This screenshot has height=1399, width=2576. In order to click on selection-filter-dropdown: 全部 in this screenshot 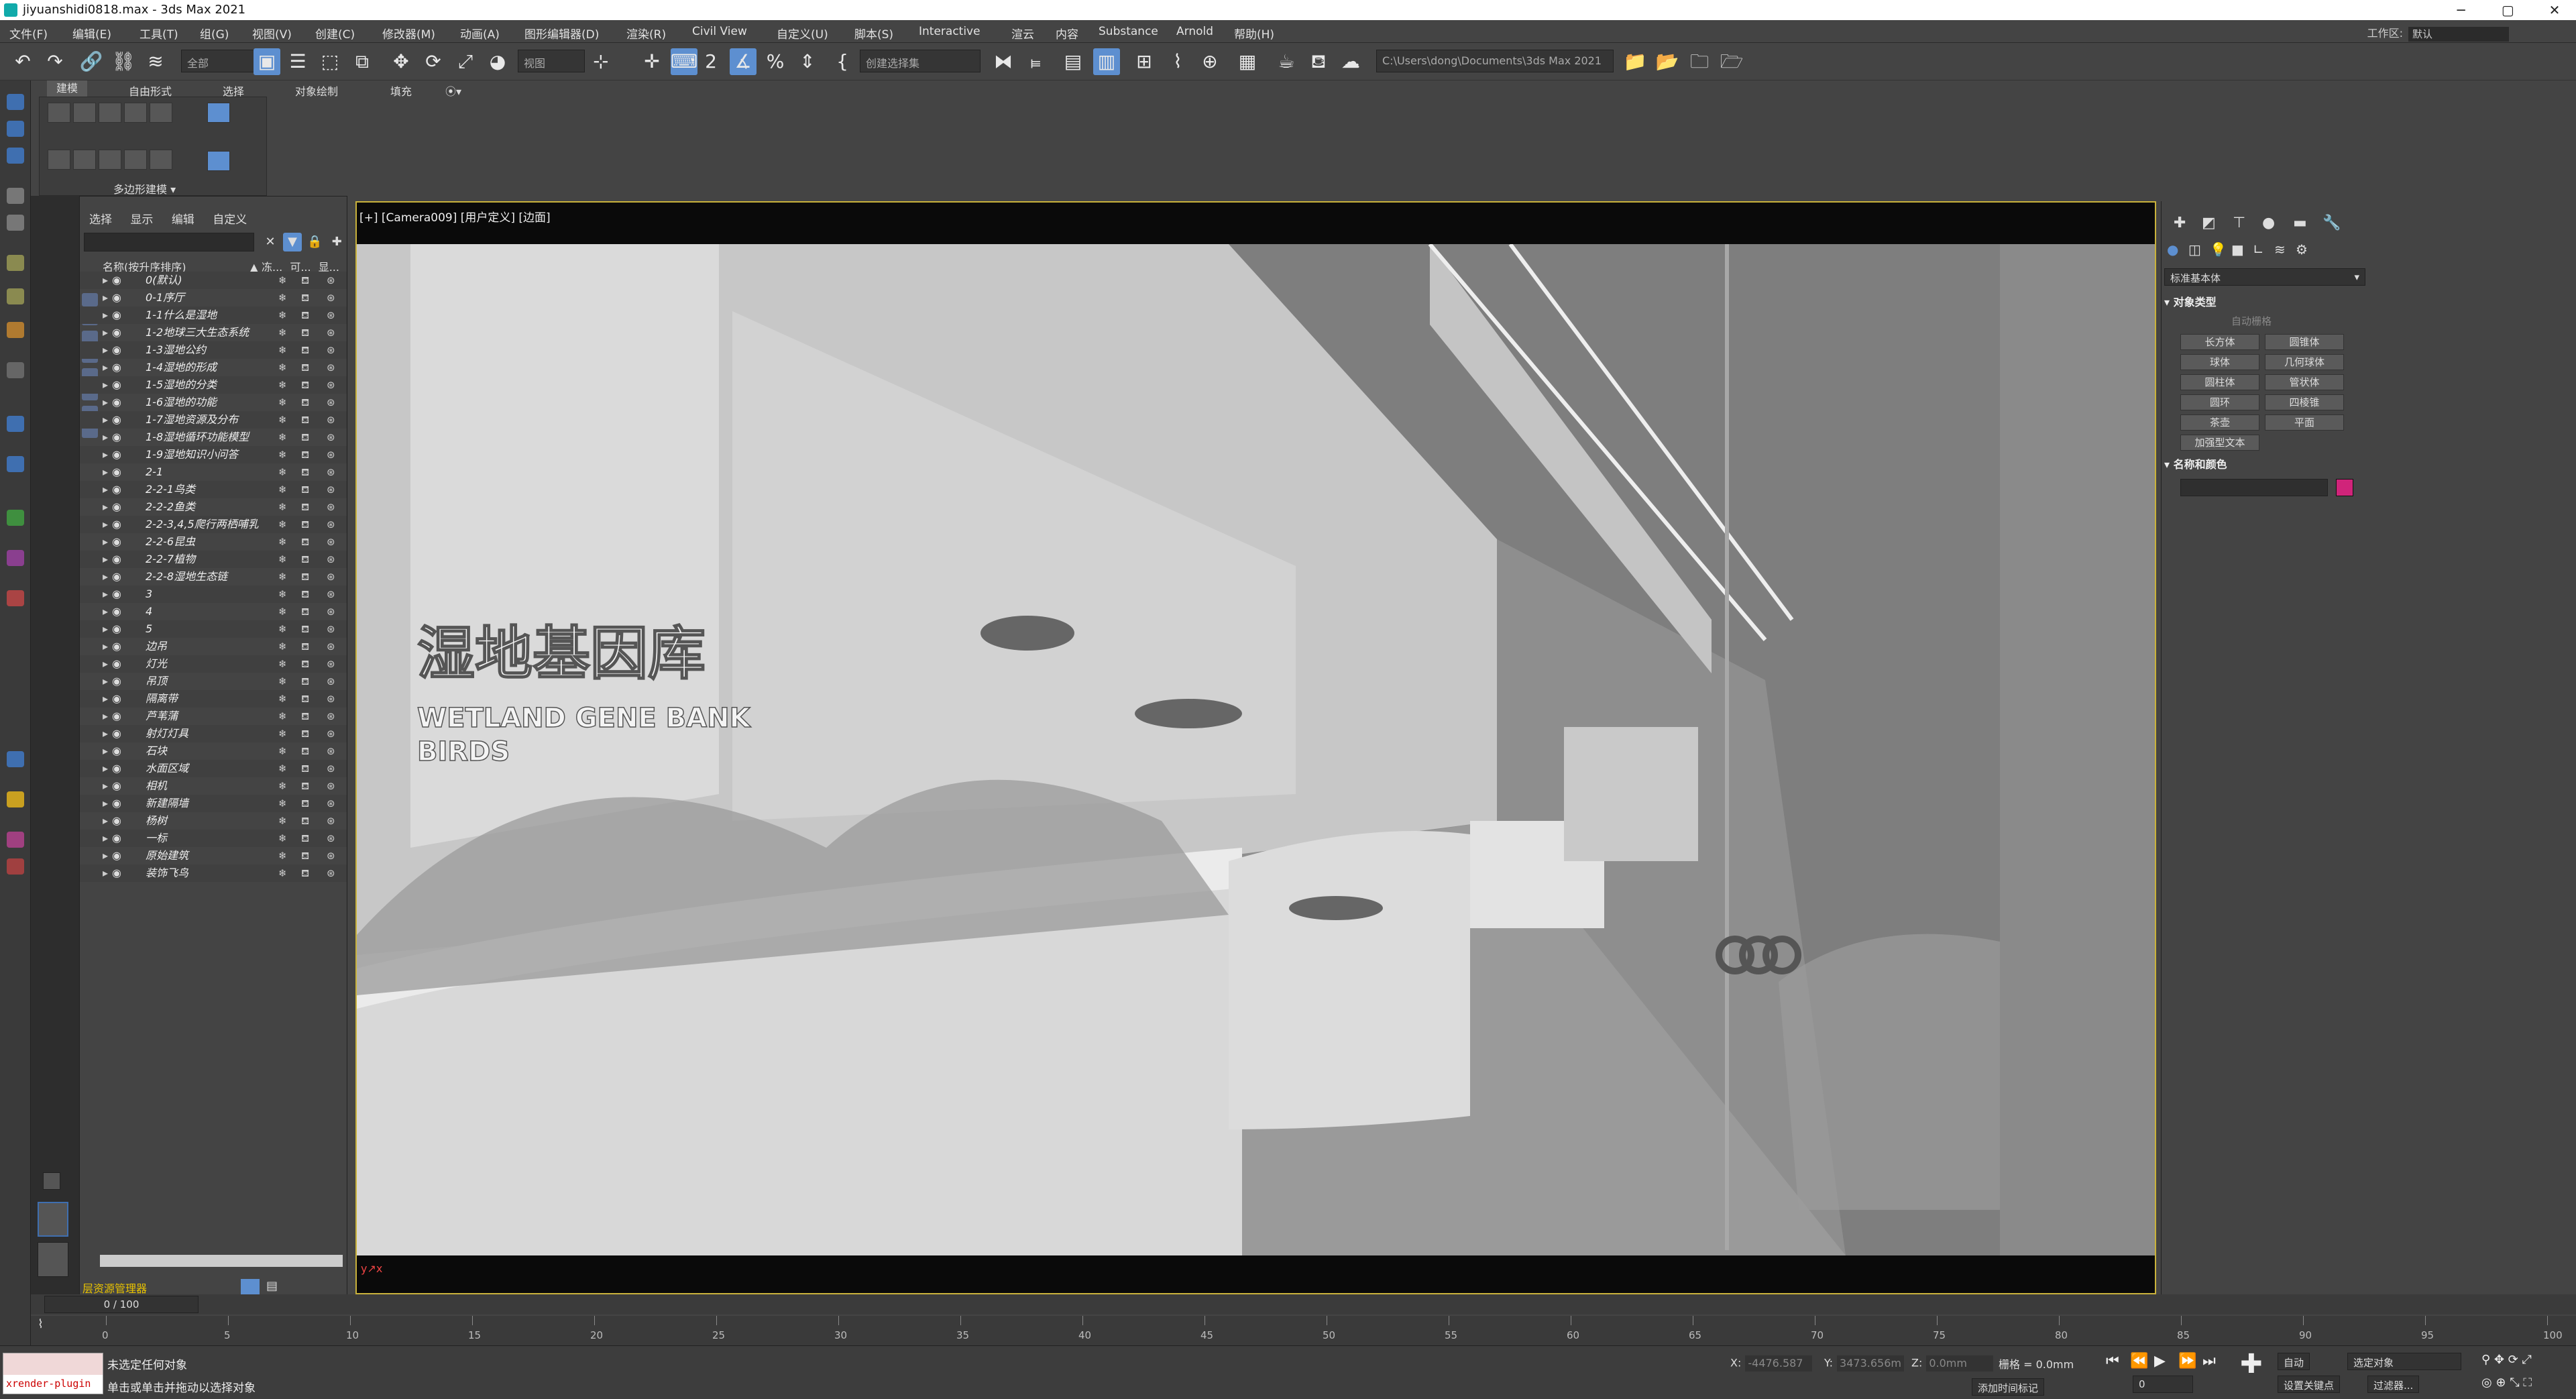, I will do `click(218, 61)`.